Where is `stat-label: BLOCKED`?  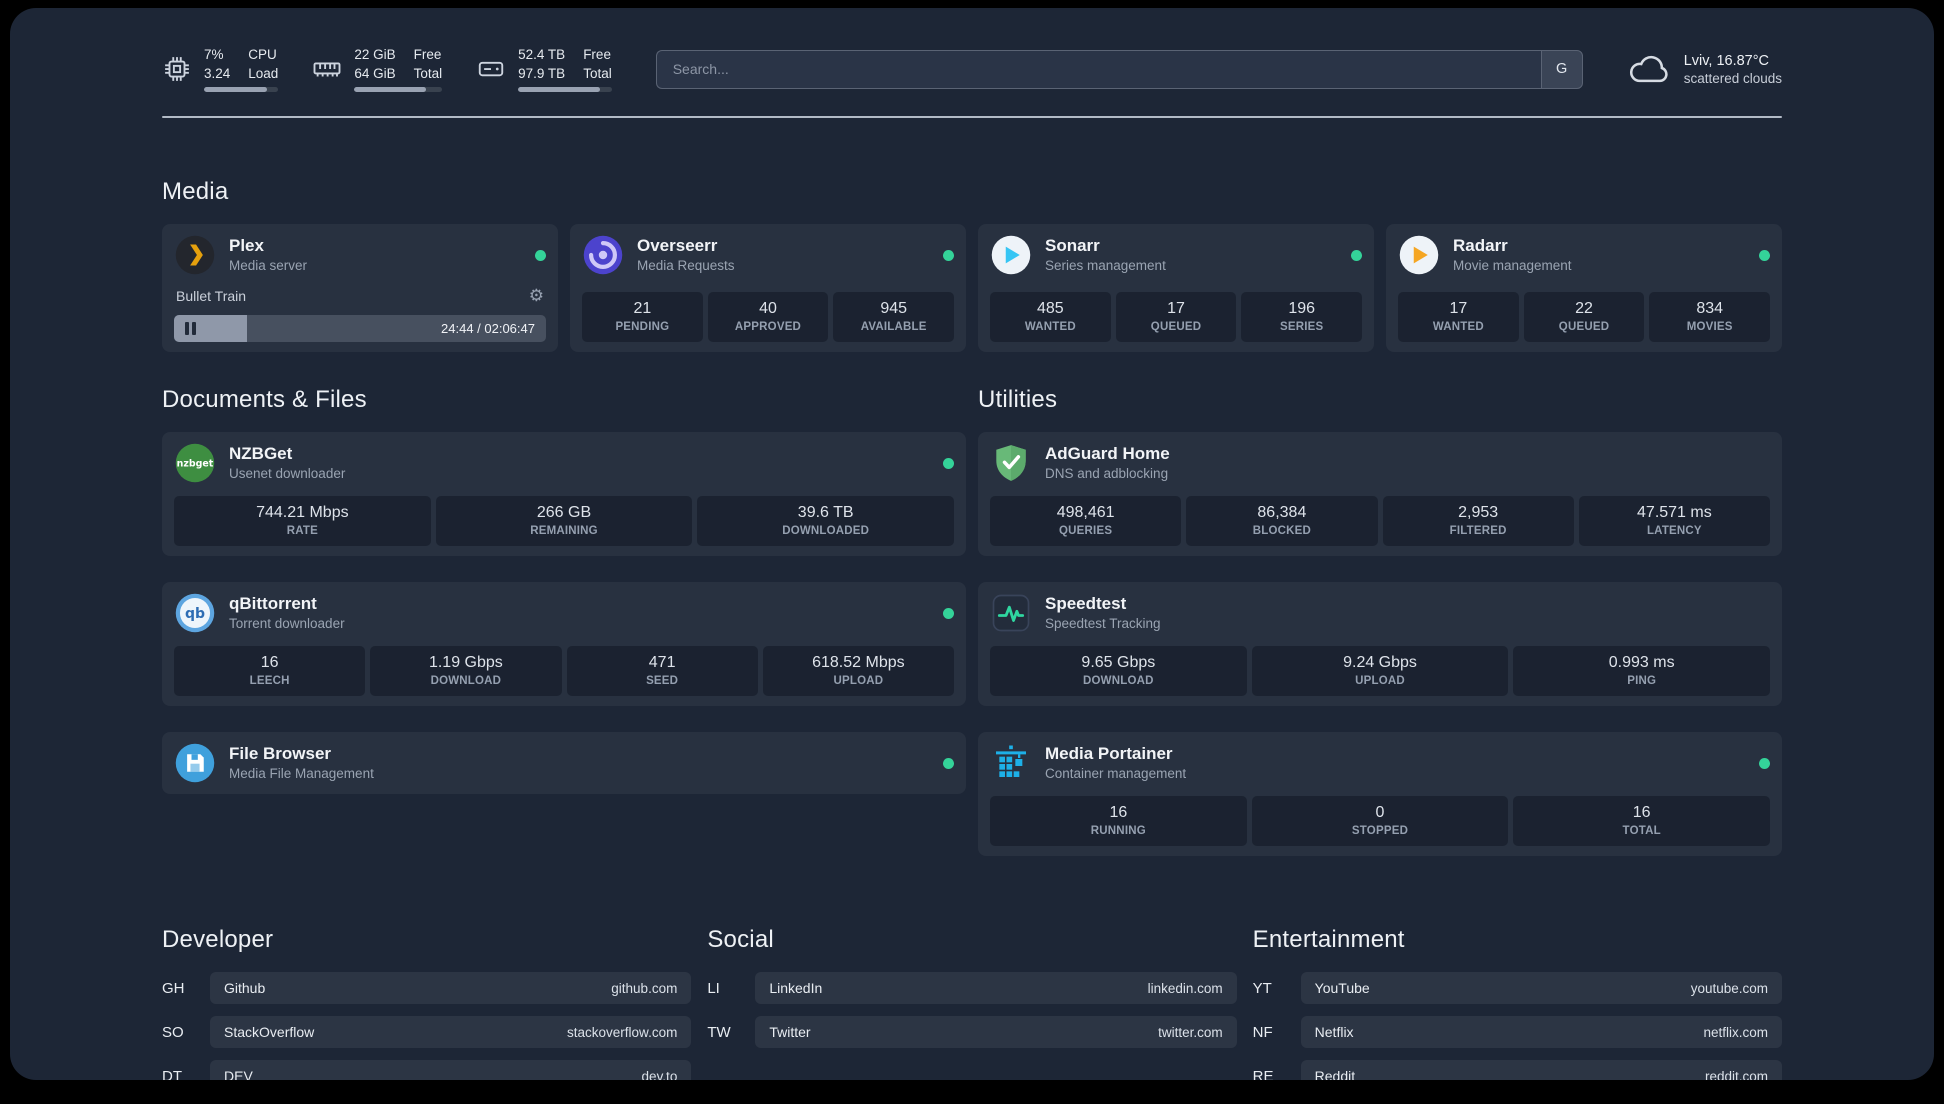
stat-label: BLOCKED is located at coordinates (1281, 531).